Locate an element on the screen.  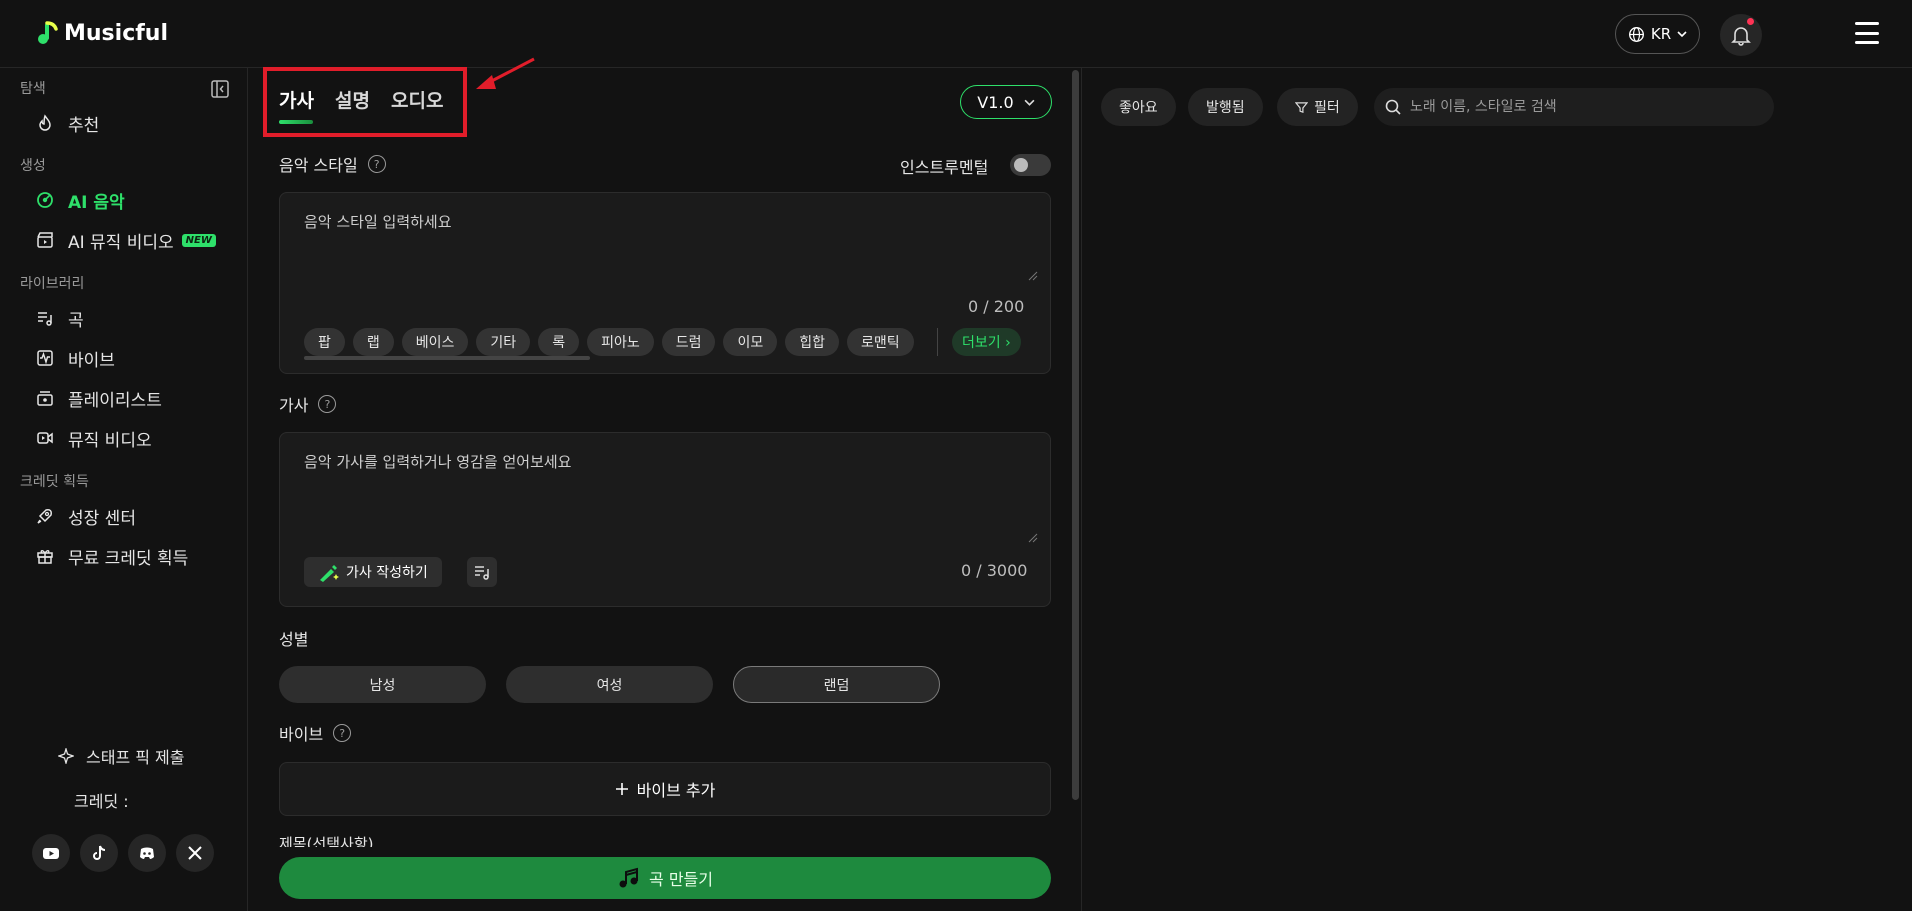
write-lyrics-label: 가사 작성하기 is located at coordinates (387, 573).